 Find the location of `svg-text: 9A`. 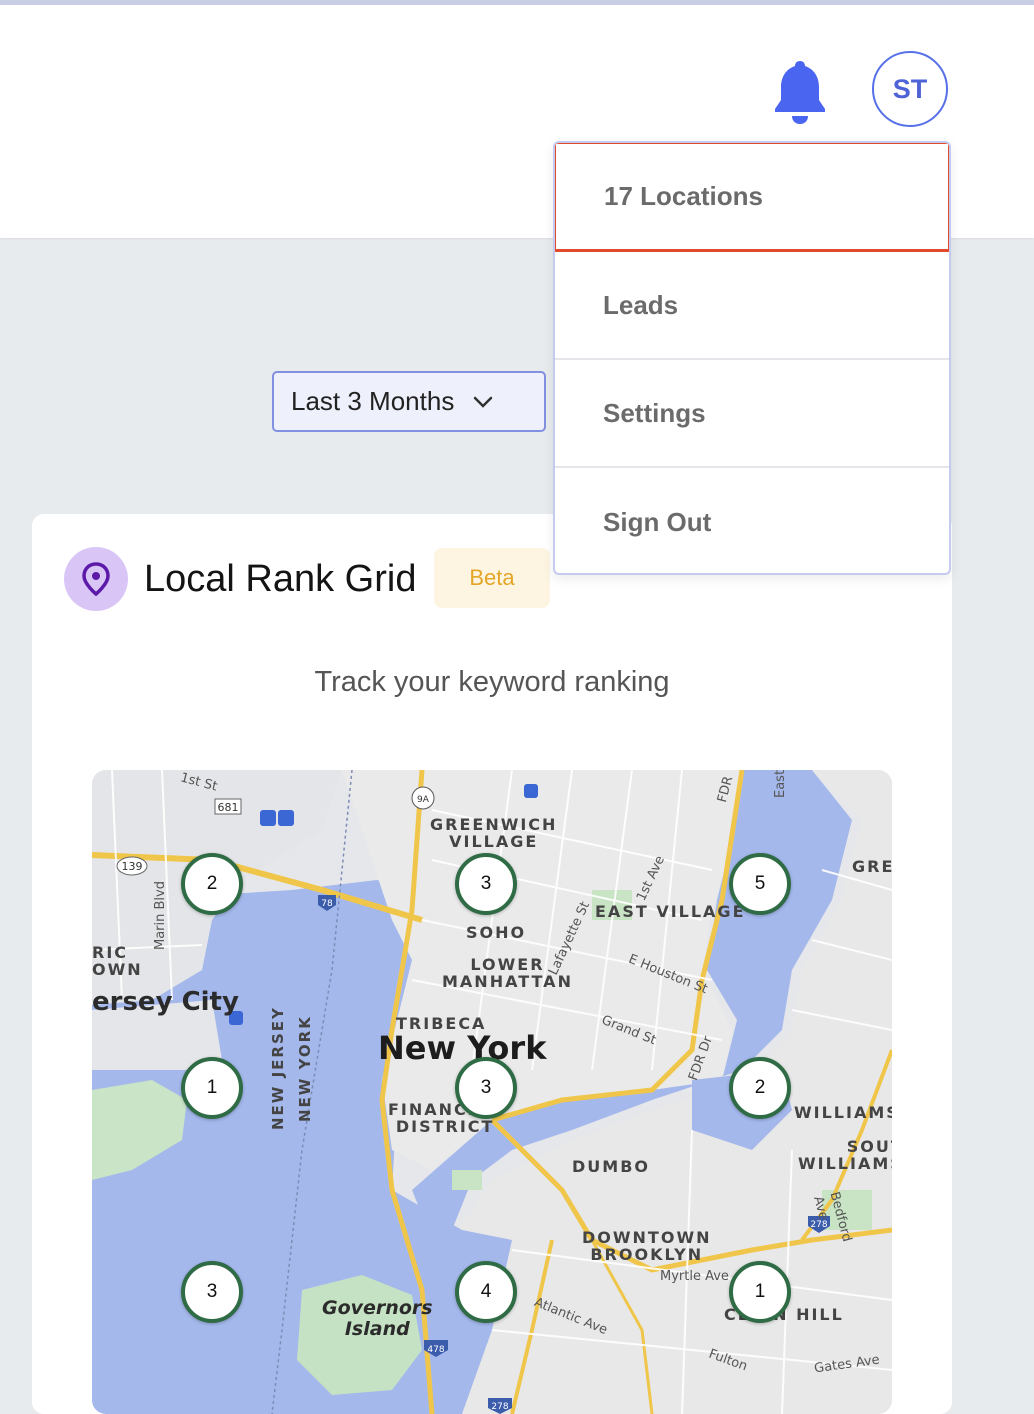

svg-text: 9A is located at coordinates (423, 800).